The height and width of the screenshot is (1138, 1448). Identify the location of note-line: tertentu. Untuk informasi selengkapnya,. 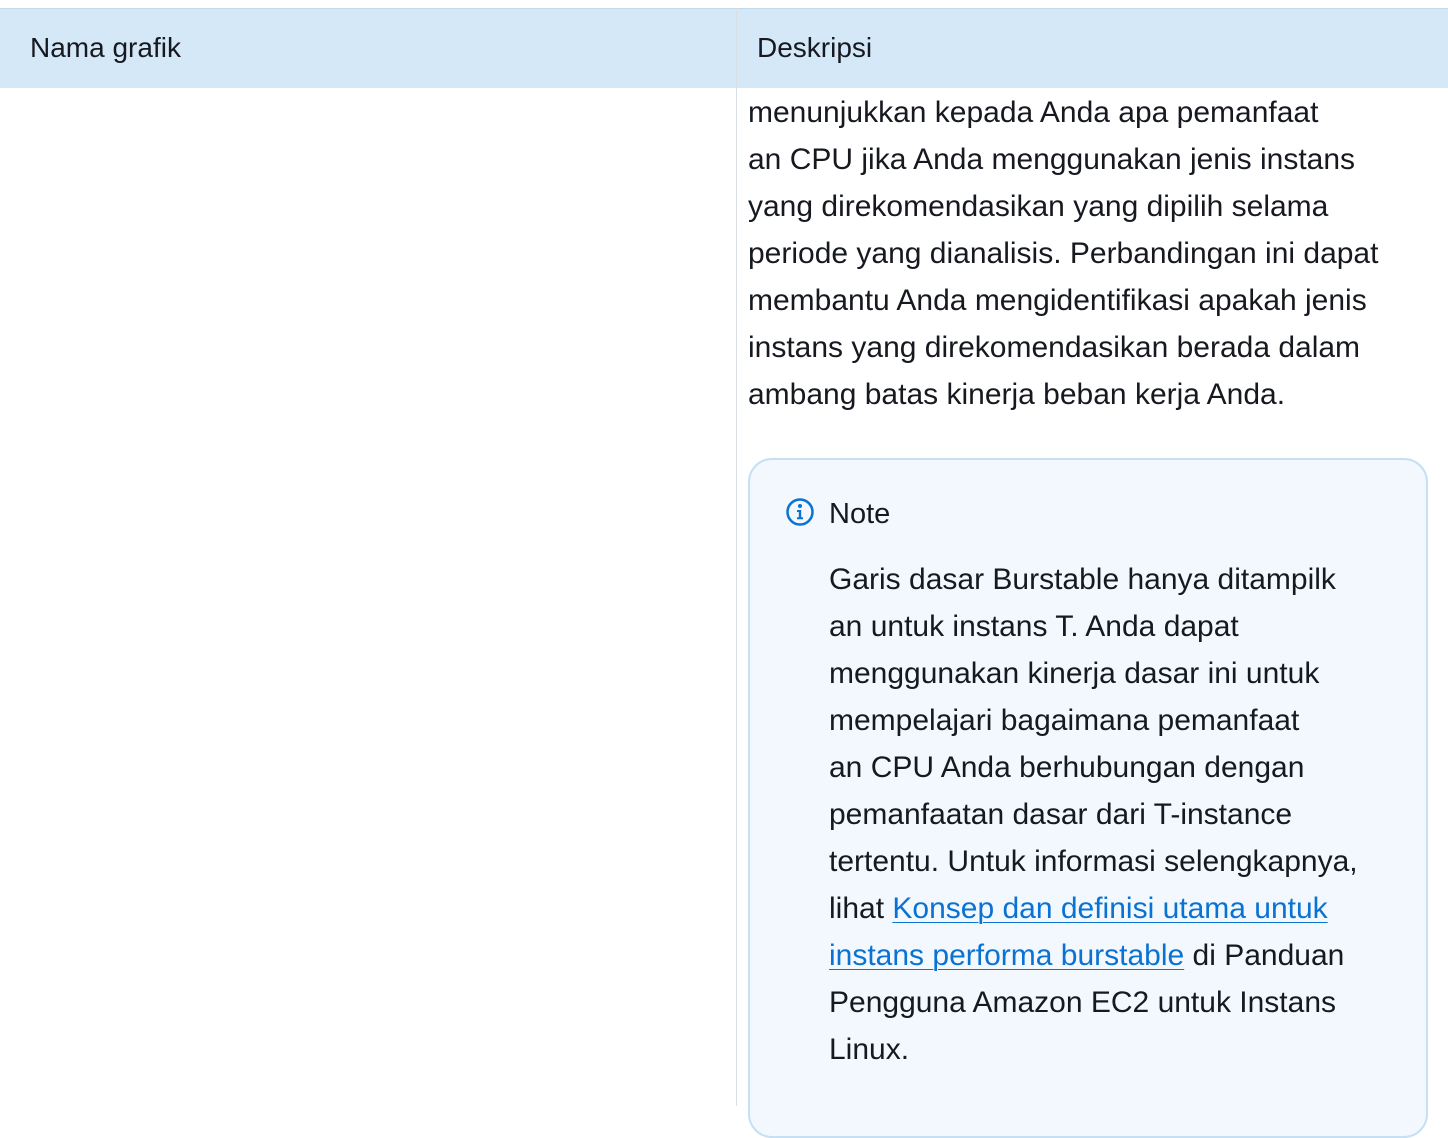
(1093, 861).